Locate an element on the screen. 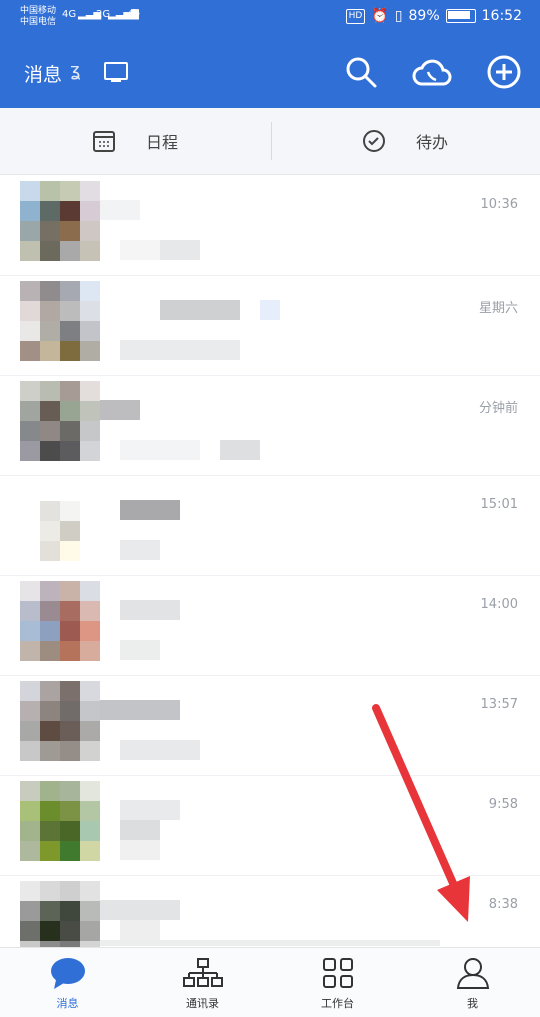  nav-workbench: 工作台 is located at coordinates (337, 982).